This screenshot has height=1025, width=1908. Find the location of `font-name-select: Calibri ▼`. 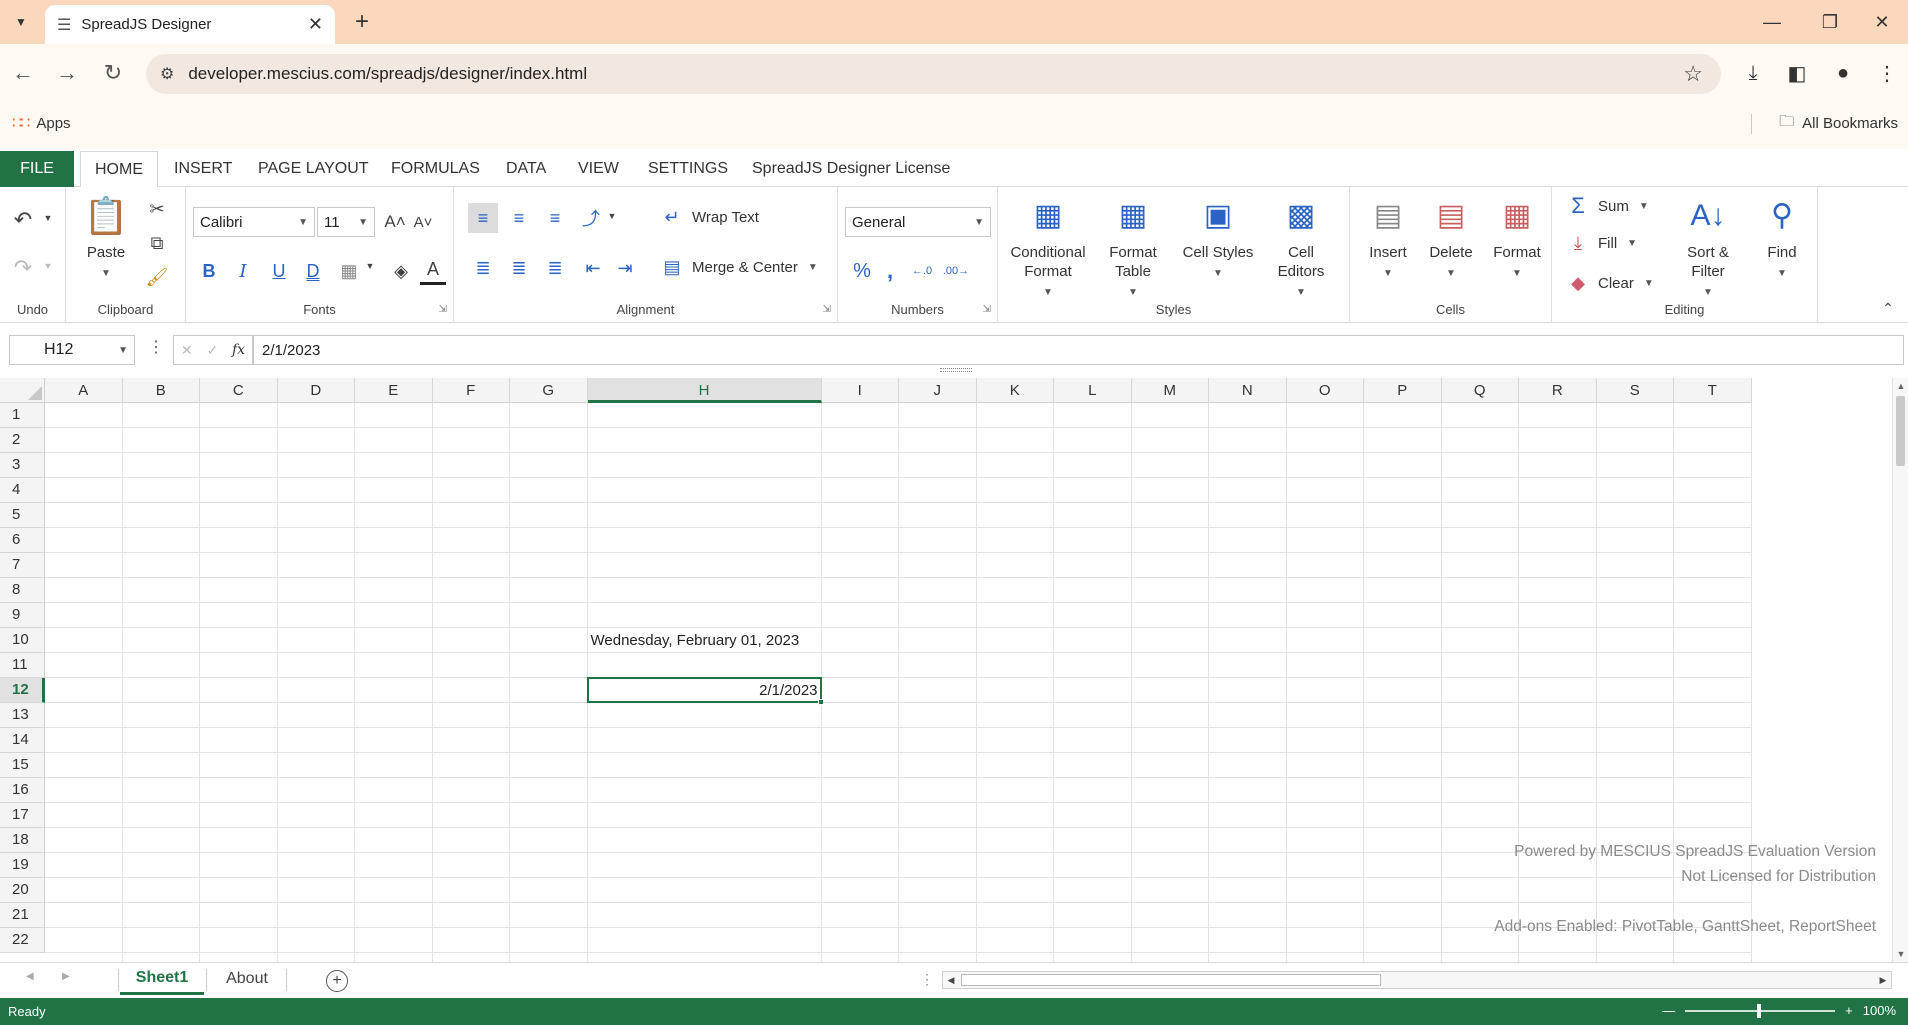

font-name-select: Calibri ▼ is located at coordinates (254, 222).